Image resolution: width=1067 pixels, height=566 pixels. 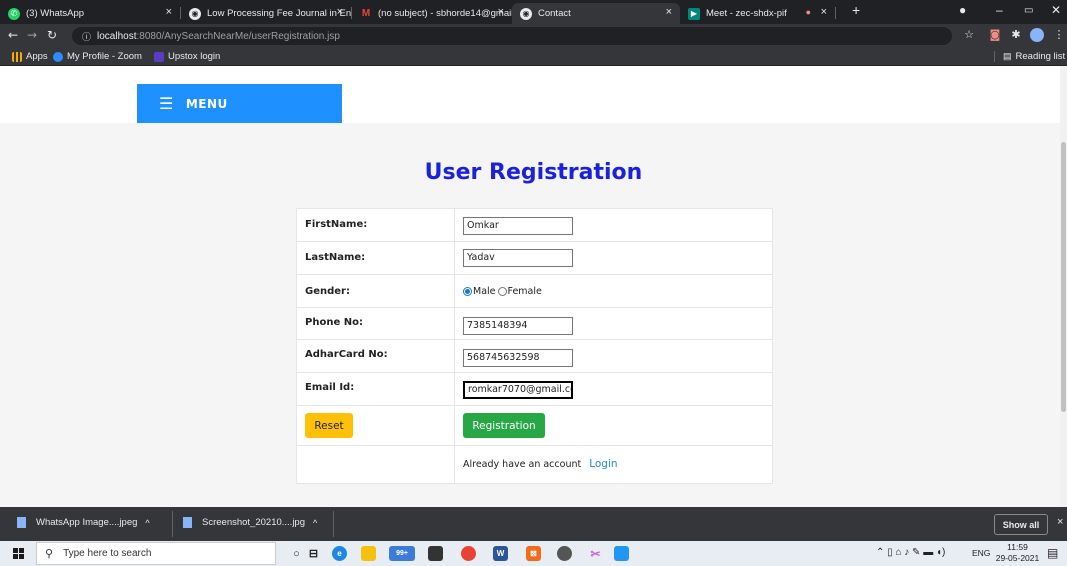 I want to click on badge-count: 99+, so click(x=402, y=553).